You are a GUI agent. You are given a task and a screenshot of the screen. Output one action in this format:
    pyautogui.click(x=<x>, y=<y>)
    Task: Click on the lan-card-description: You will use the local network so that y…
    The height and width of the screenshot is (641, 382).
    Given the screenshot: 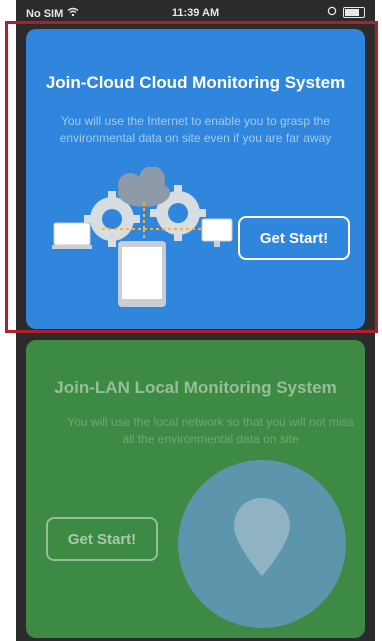 What is the action you would take?
    pyautogui.click(x=210, y=430)
    